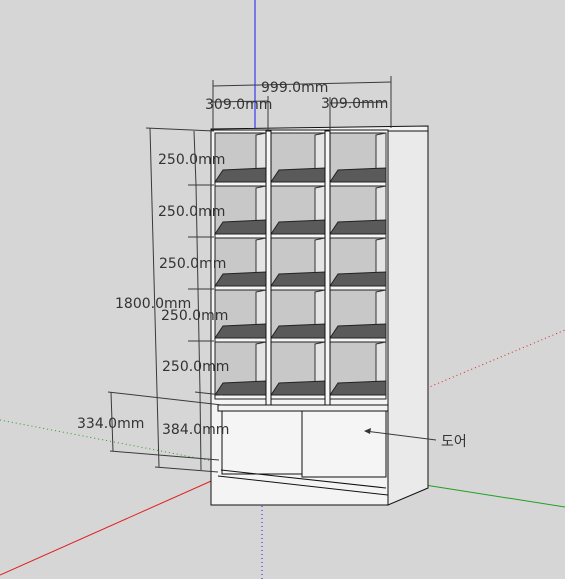 This screenshot has height=579, width=565. What do you see at coordinates (195, 430) in the screenshot?
I see `dim-base-section-height: 384.0mm` at bounding box center [195, 430].